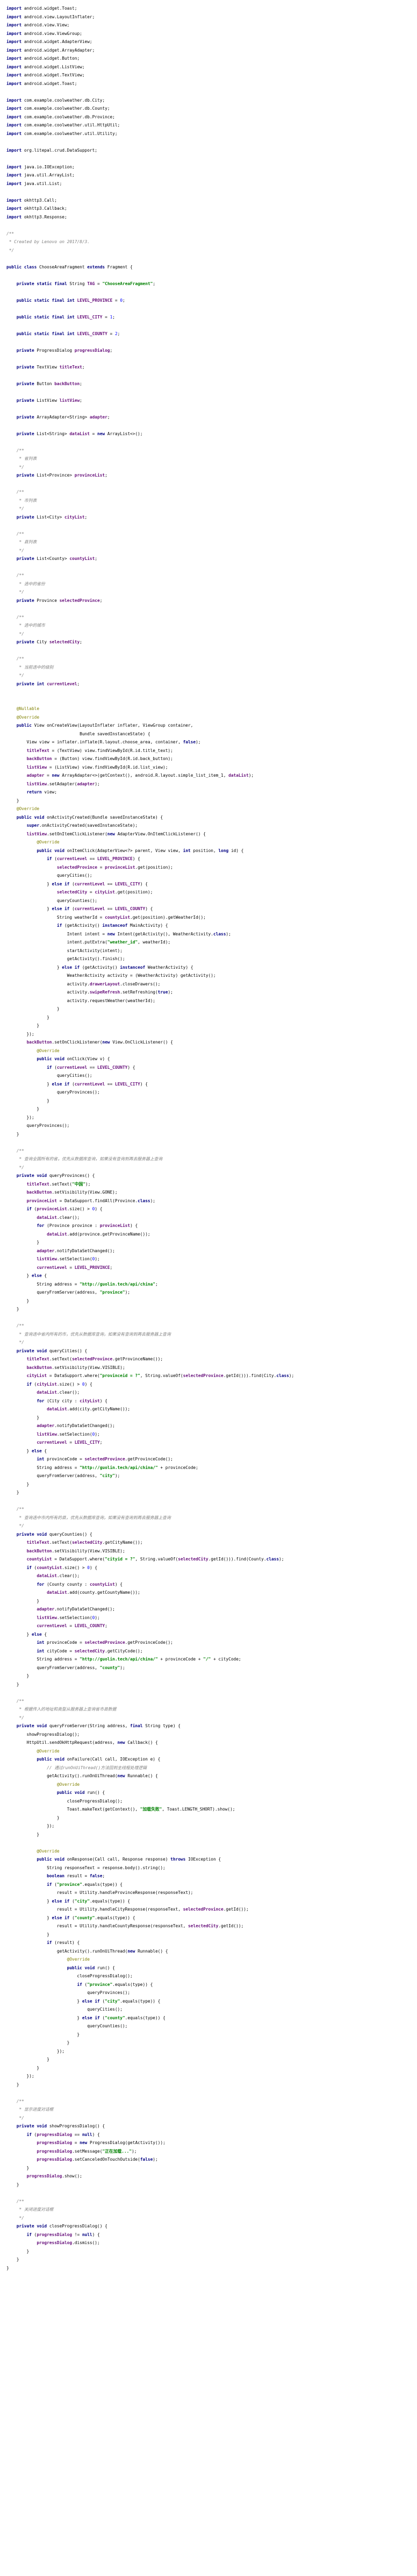  Describe the element at coordinates (87, 1225) in the screenshot. I see `code-line: for (Province province : provinceList) {` at that location.